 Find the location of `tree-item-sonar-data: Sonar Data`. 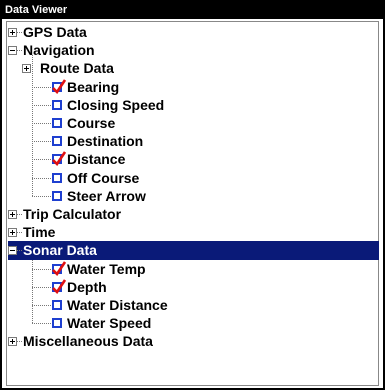

tree-item-sonar-data: Sonar Data is located at coordinates (193, 251).